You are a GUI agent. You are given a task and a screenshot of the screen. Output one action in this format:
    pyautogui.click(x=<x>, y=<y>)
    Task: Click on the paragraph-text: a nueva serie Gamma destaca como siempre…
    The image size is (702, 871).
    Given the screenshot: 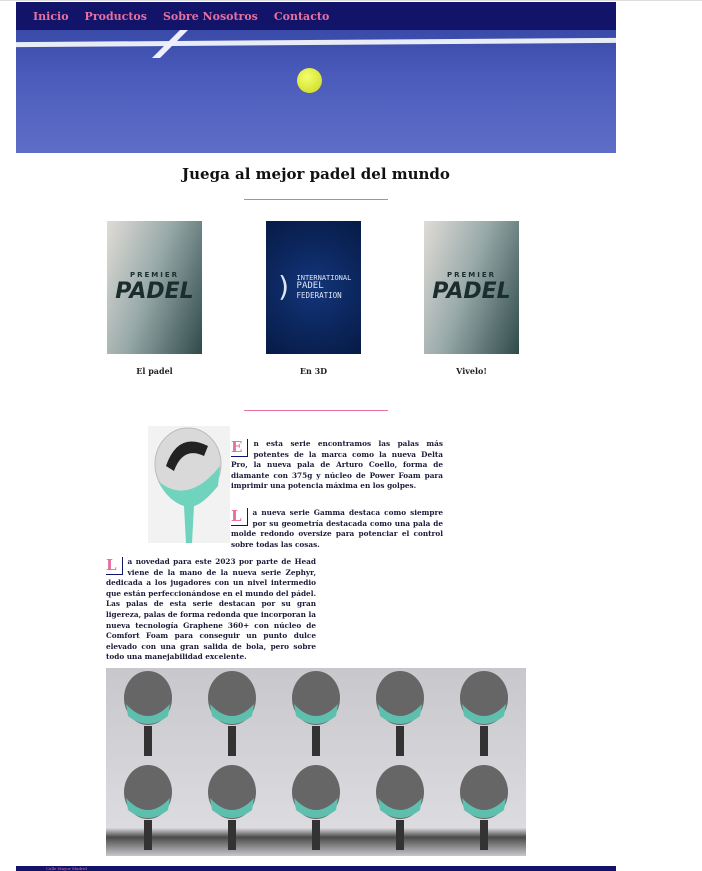 What is the action you would take?
    pyautogui.click(x=337, y=528)
    